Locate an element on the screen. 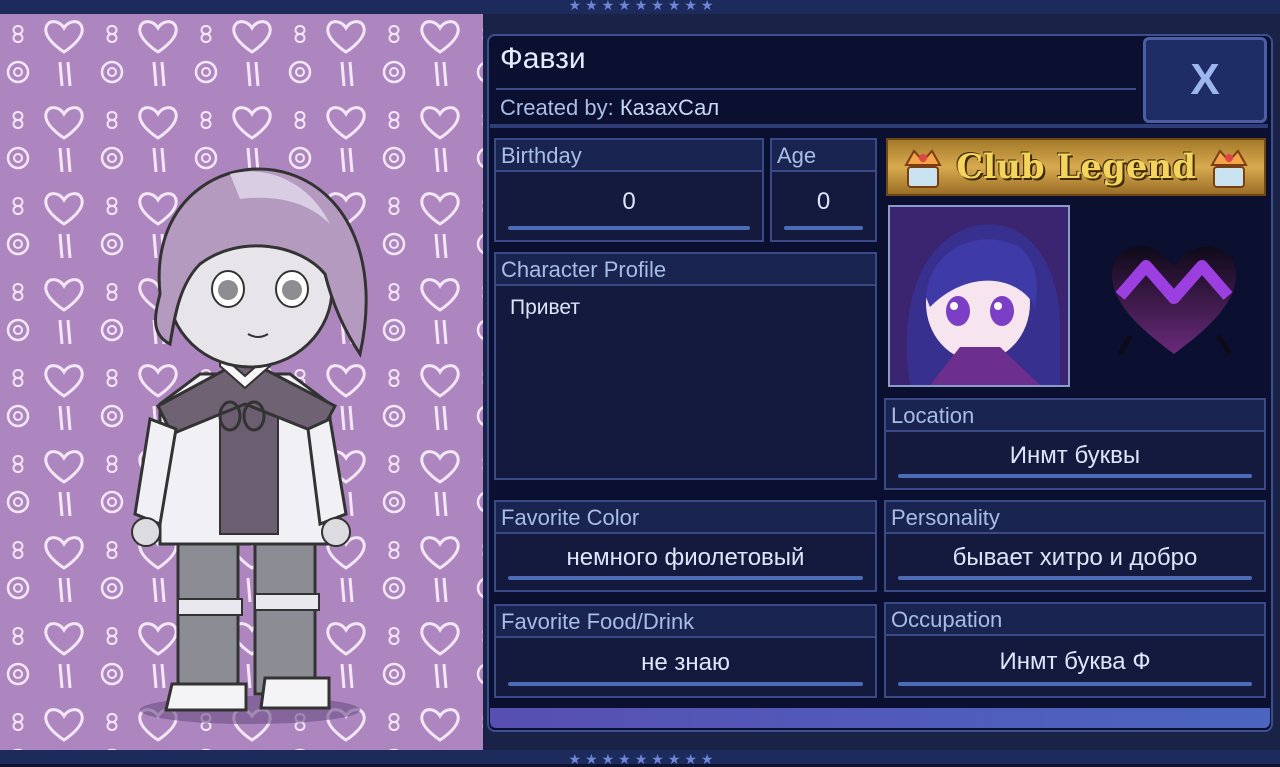 Image resolution: width=1280 pixels, height=767 pixels. age-field: Age 0 is located at coordinates (823, 190).